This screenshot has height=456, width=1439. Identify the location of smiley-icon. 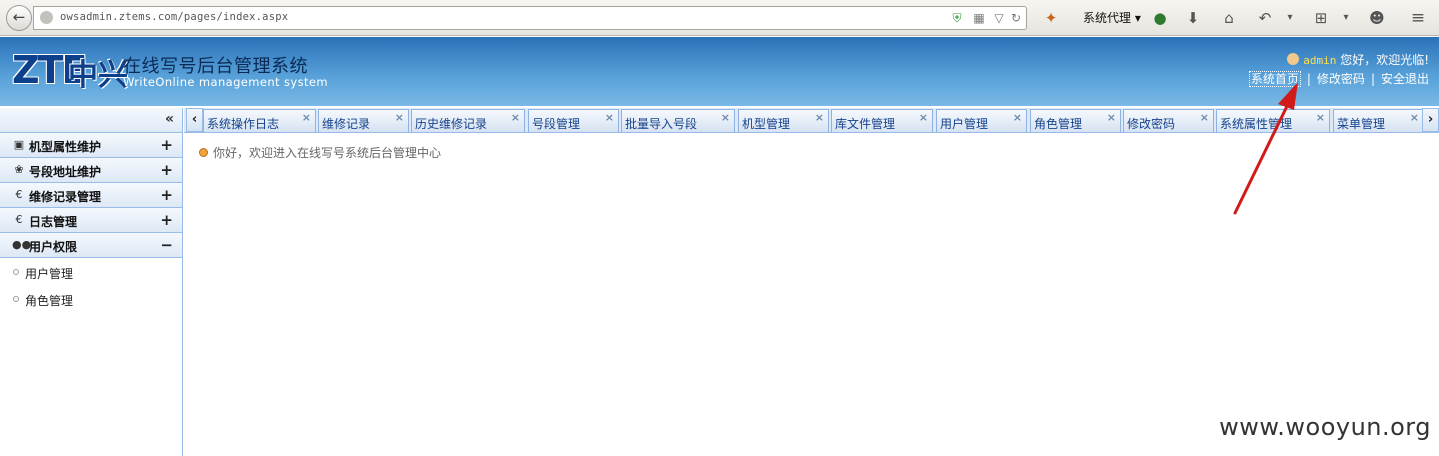
(203, 152).